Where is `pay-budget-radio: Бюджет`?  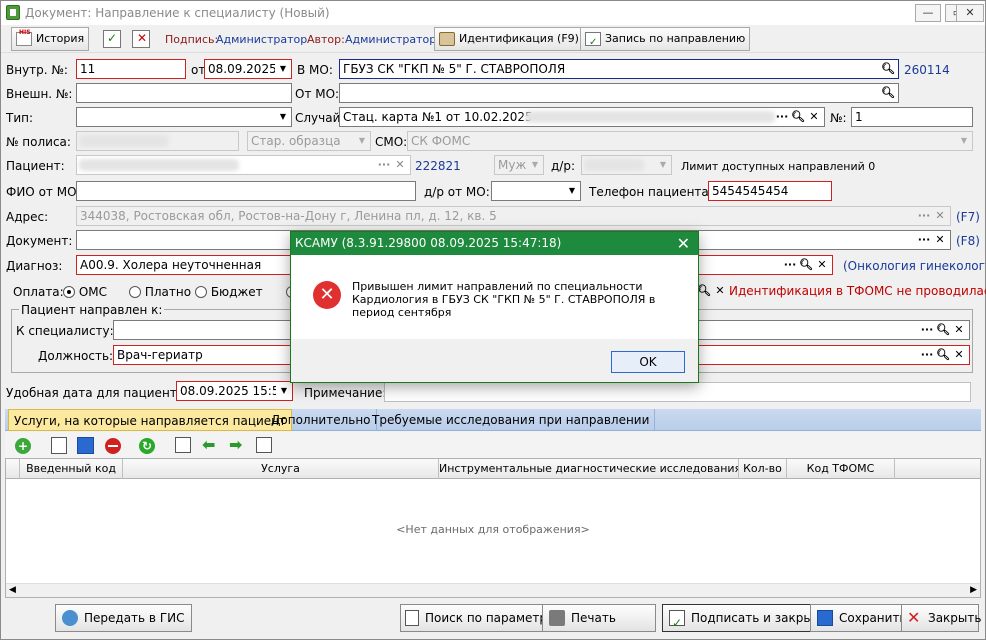
pay-budget-radio: Бюджет is located at coordinates (229, 292).